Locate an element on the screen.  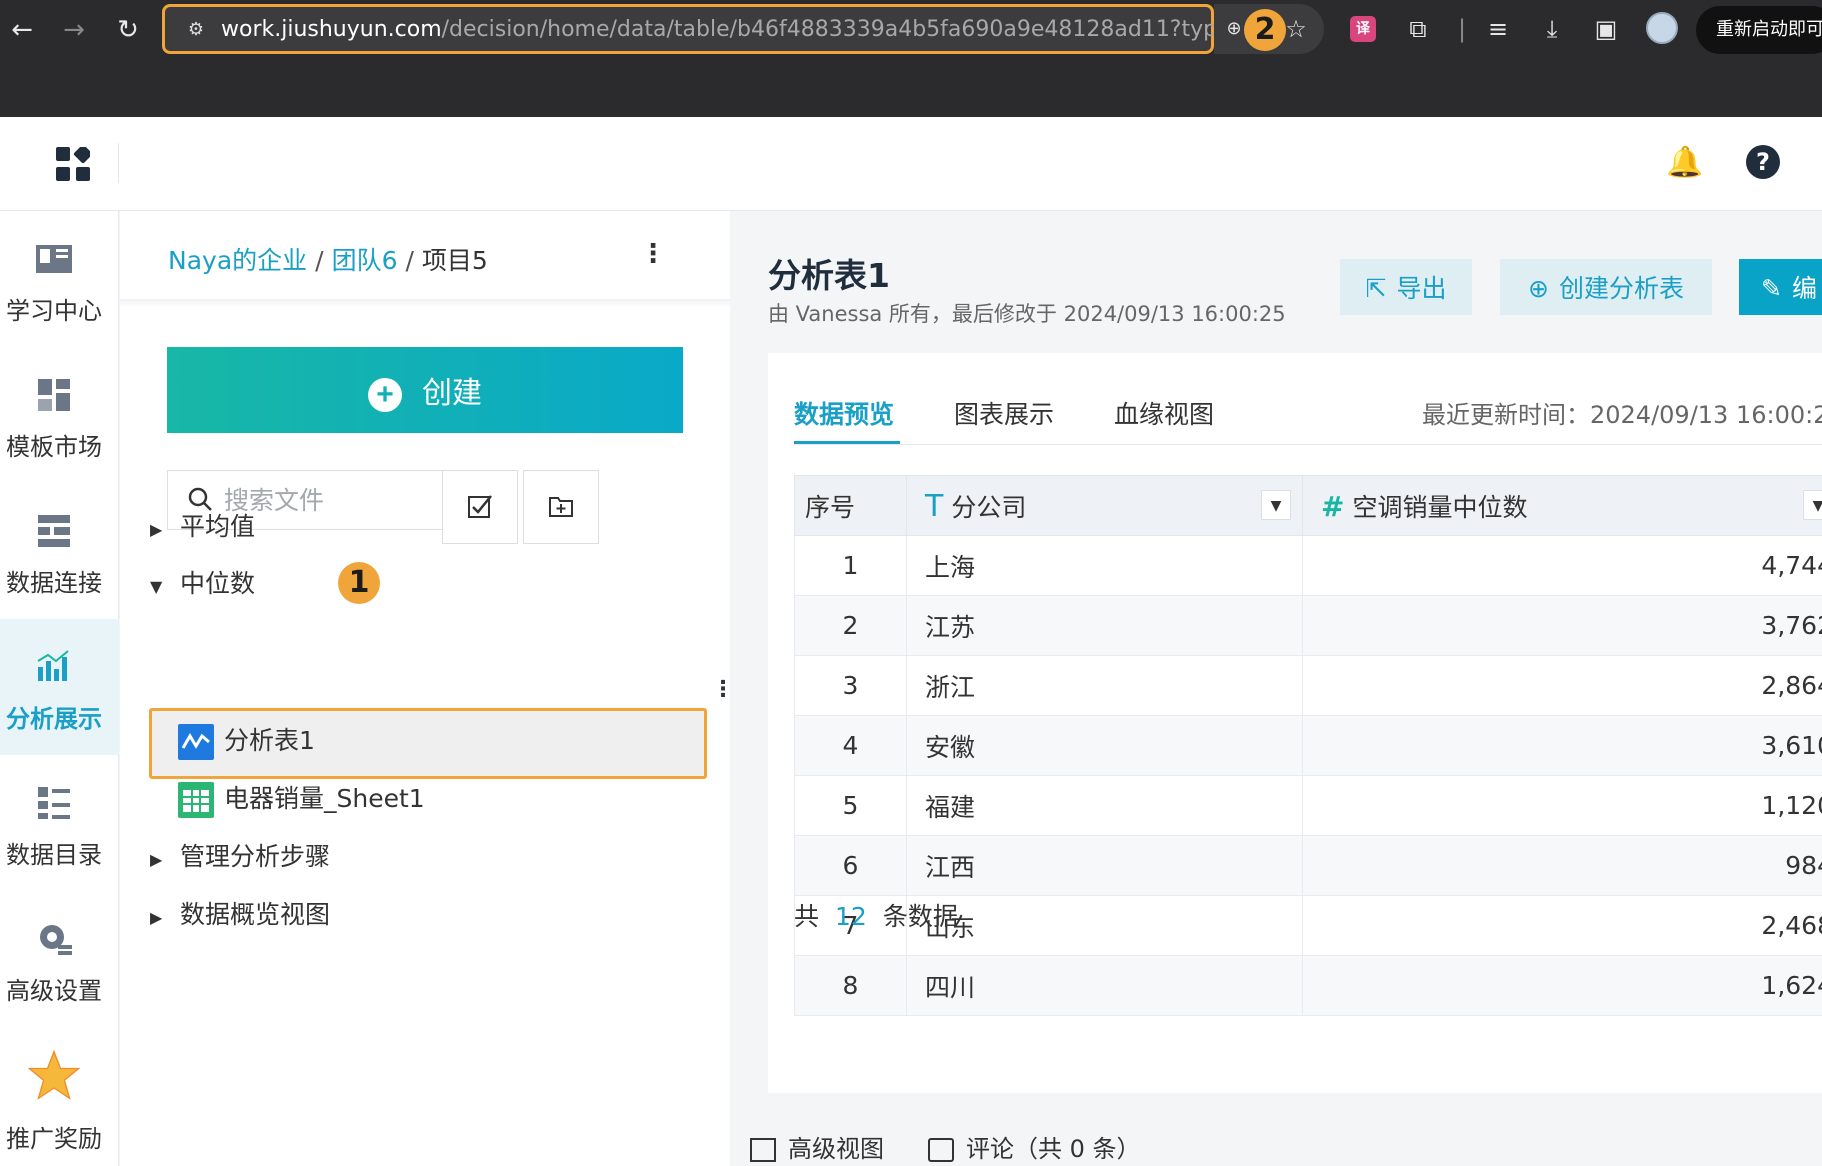
help-icon: ? is located at coordinates (1763, 162).